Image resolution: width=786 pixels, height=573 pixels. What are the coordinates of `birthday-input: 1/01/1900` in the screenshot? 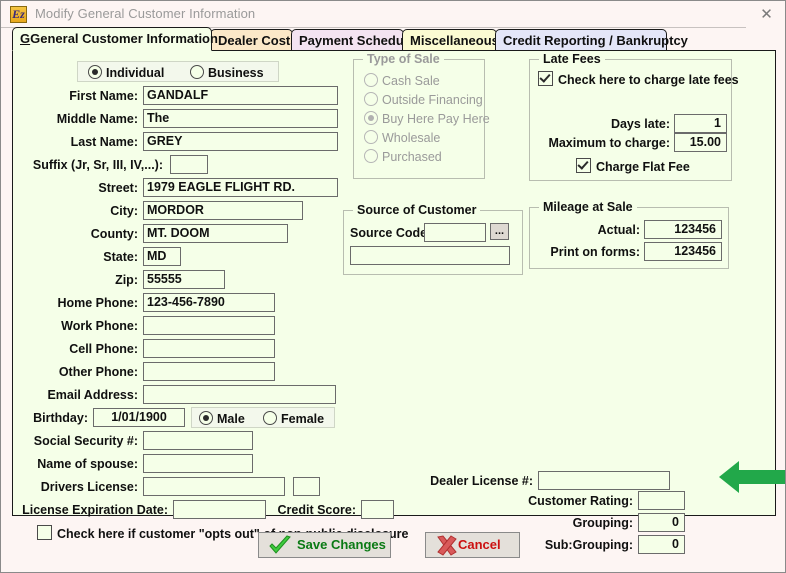 It's located at (139, 417).